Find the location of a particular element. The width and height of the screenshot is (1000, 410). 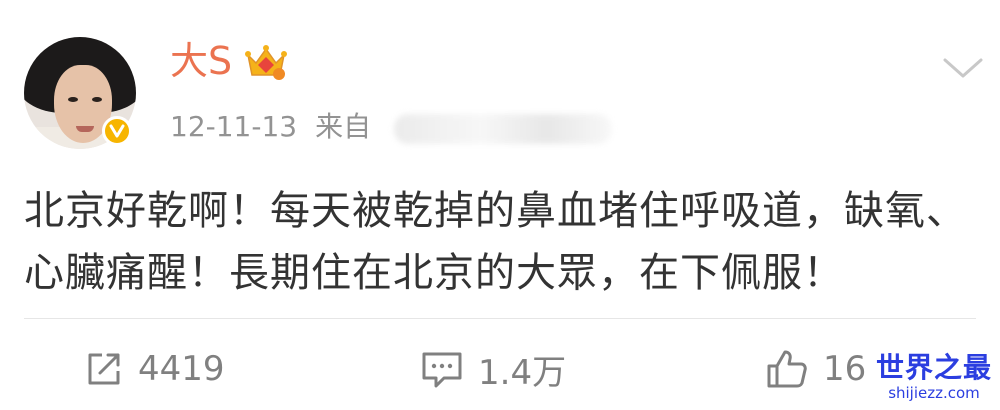

like-button: 16 is located at coordinates (815, 369).